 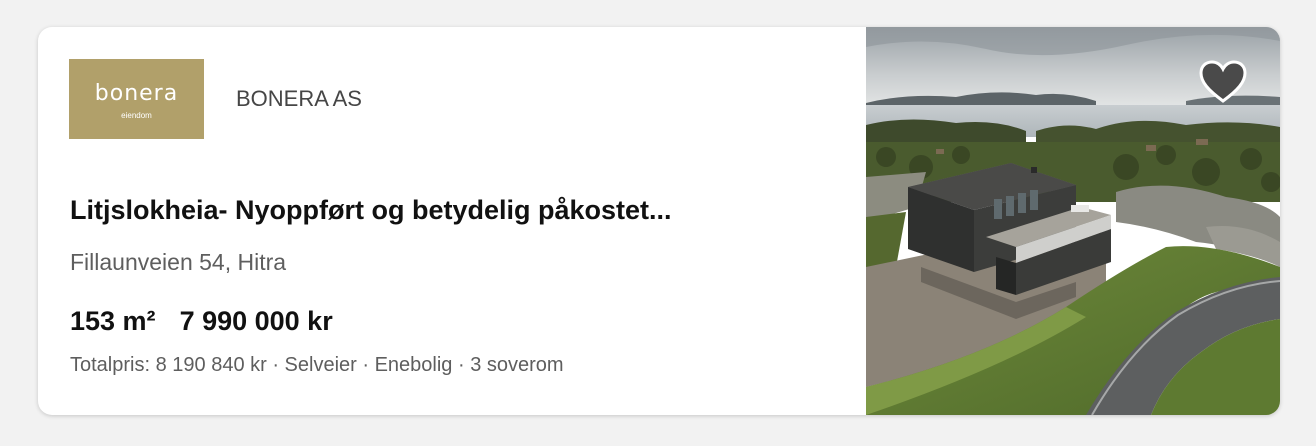 I want to click on agency-logo-subtitle: eiendom, so click(x=136, y=115).